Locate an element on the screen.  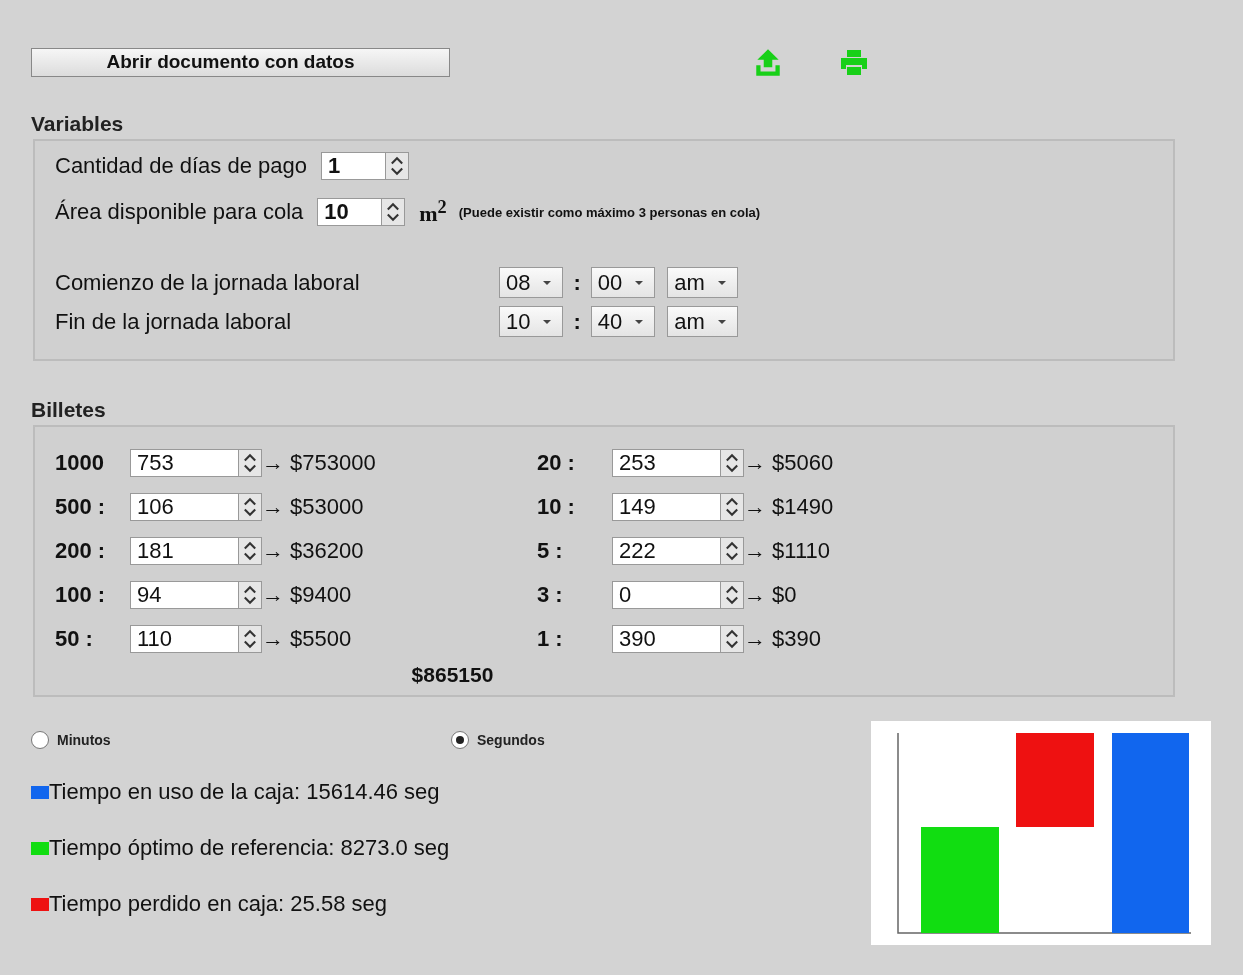
spinner-field: 94 is located at coordinates (196, 595).